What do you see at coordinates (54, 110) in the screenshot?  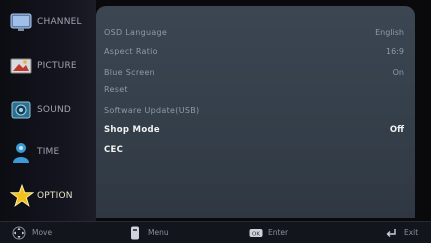 I see `sidebar-item-label: SOUND` at bounding box center [54, 110].